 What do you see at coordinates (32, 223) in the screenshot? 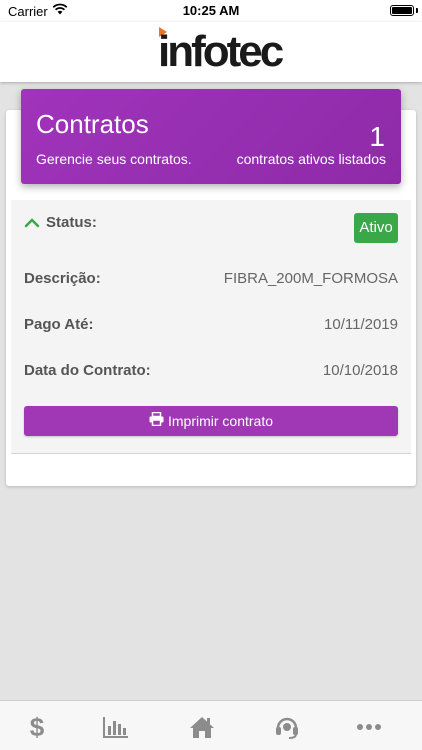
I see `chevron-up-icon` at bounding box center [32, 223].